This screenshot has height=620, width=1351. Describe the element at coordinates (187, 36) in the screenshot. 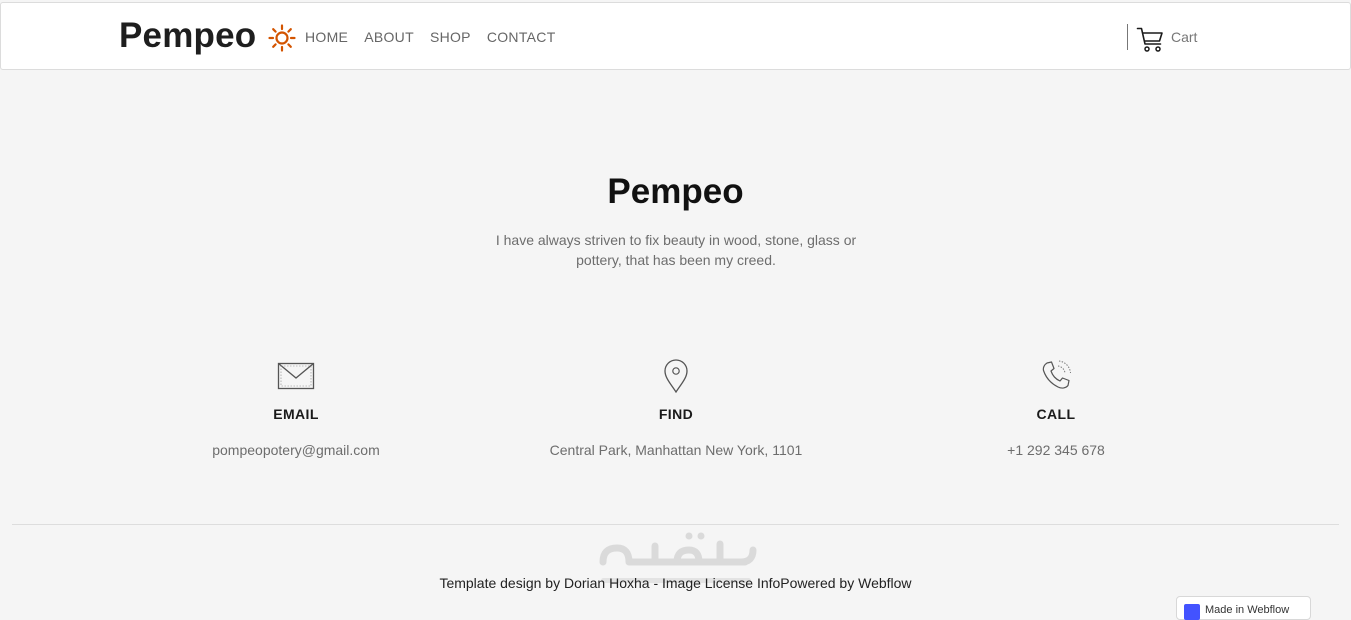

I see `brand-logo: Pempeo` at that location.